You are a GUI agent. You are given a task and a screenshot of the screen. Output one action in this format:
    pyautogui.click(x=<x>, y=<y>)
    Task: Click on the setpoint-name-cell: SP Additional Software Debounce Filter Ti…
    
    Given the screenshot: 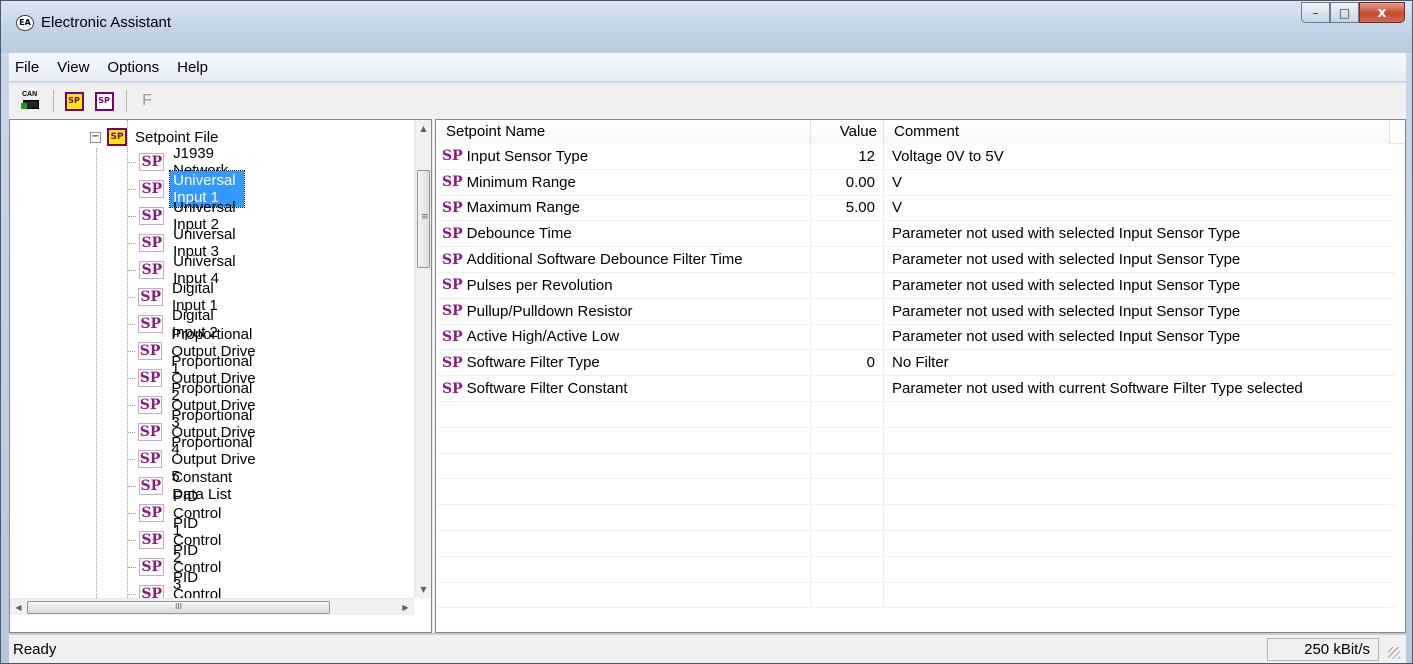 What is the action you would take?
    pyautogui.click(x=623, y=259)
    